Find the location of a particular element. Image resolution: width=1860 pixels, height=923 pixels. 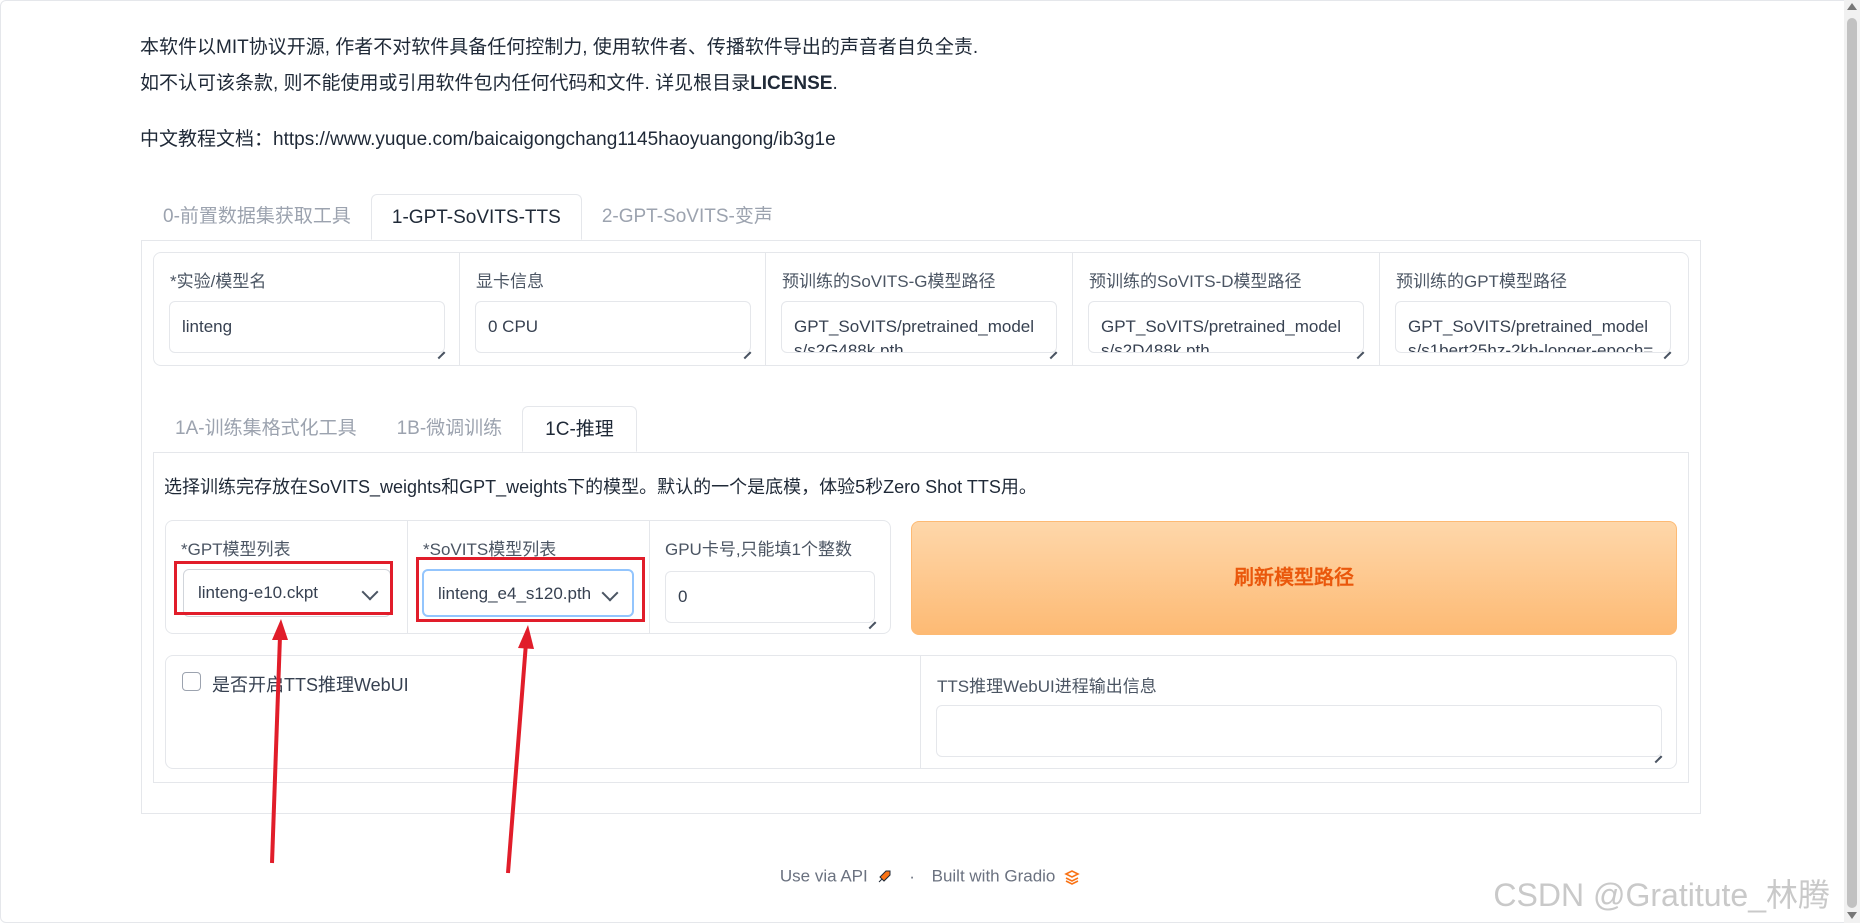

gradio-logo-icon is located at coordinates (1072, 877).